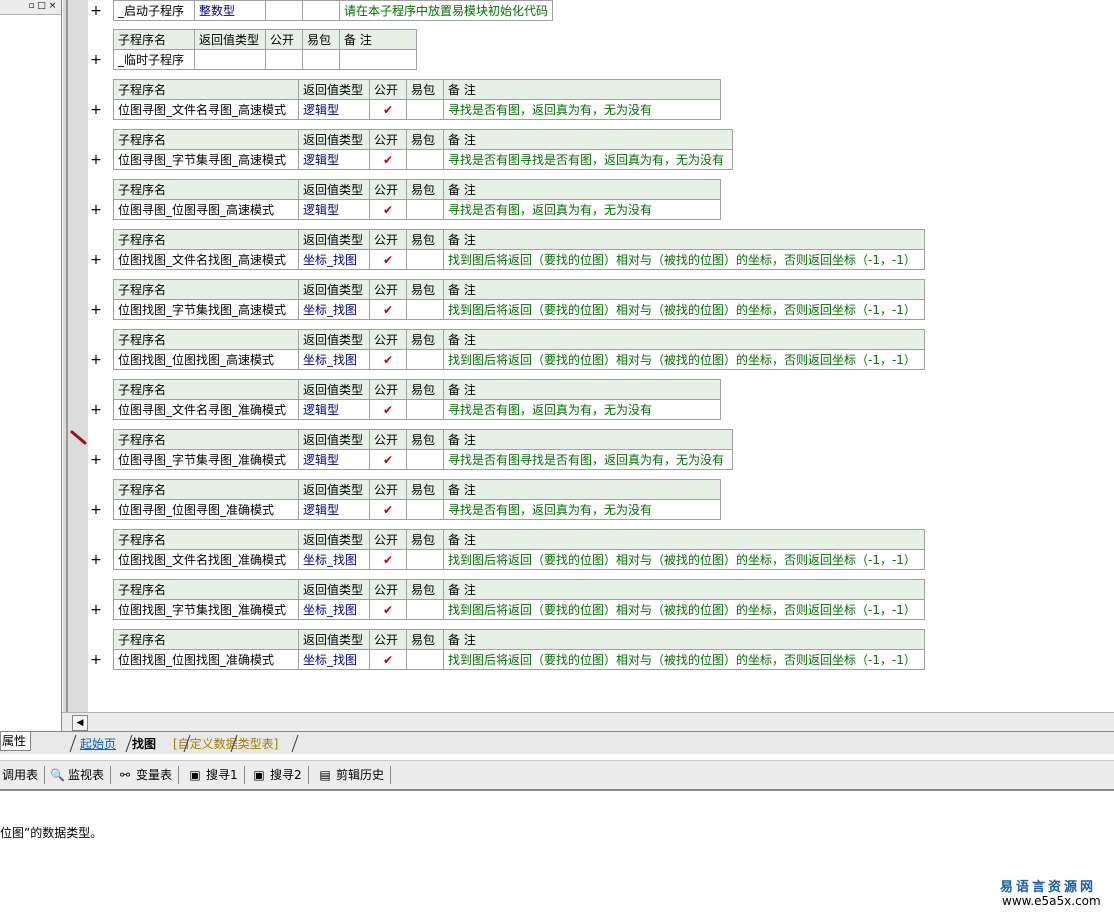  What do you see at coordinates (280, 775) in the screenshot?
I see `bottom-tab-4: ▣ 搜寻2` at bounding box center [280, 775].